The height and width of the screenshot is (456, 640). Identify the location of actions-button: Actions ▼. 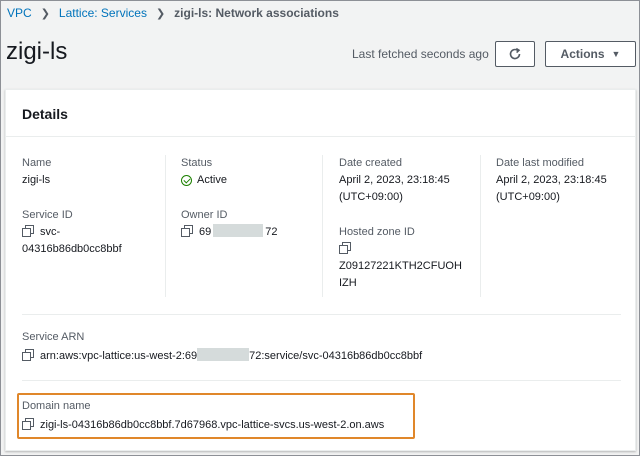
(590, 54).